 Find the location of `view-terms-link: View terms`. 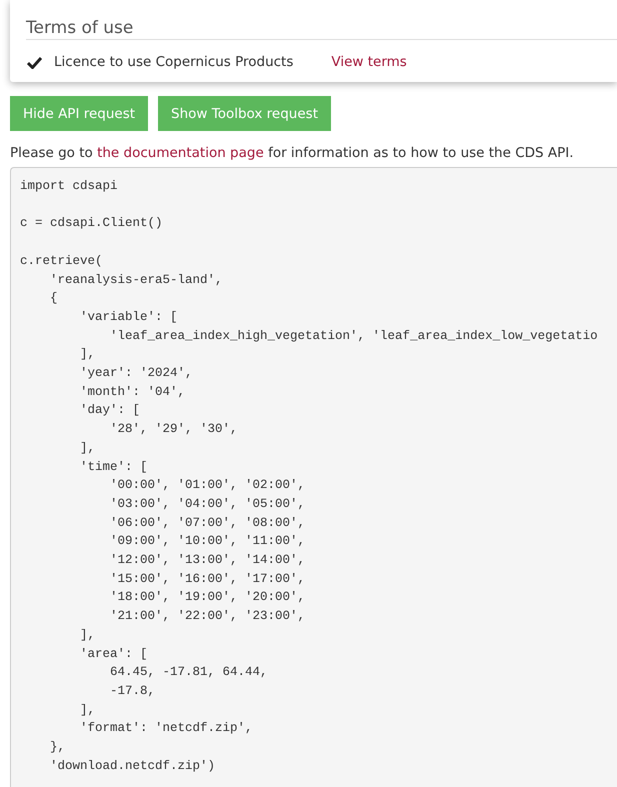

view-terms-link: View terms is located at coordinates (369, 62).